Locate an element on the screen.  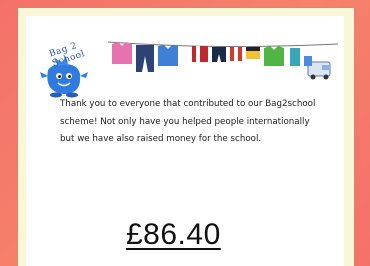
washing-line-clothes-icon is located at coordinates (223, 60).